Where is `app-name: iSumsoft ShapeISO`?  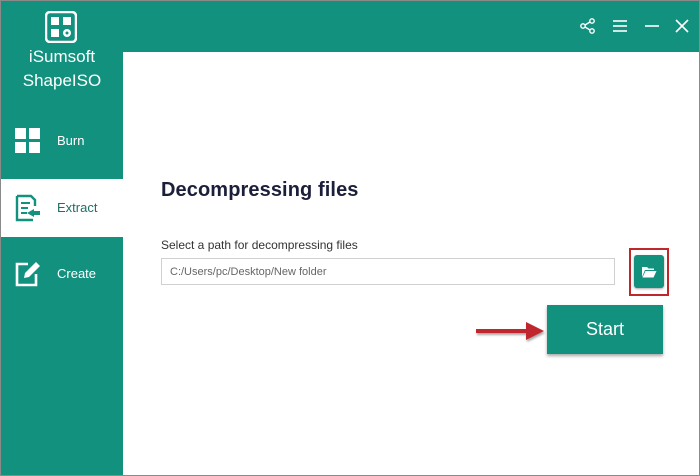 app-name: iSumsoft ShapeISO is located at coordinates (62, 69).